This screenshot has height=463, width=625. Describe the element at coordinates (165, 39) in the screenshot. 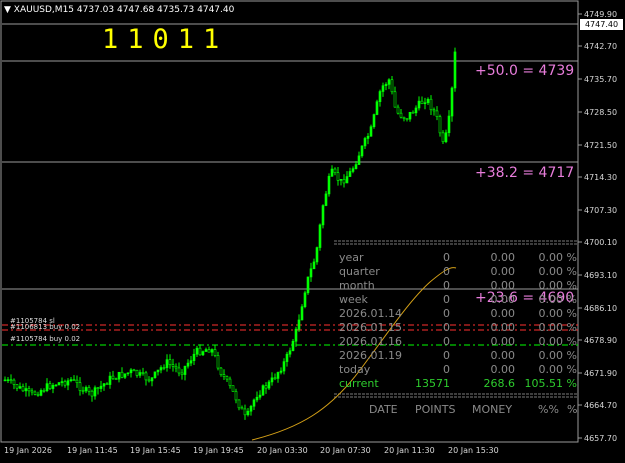

I see `big-number: 11011` at that location.